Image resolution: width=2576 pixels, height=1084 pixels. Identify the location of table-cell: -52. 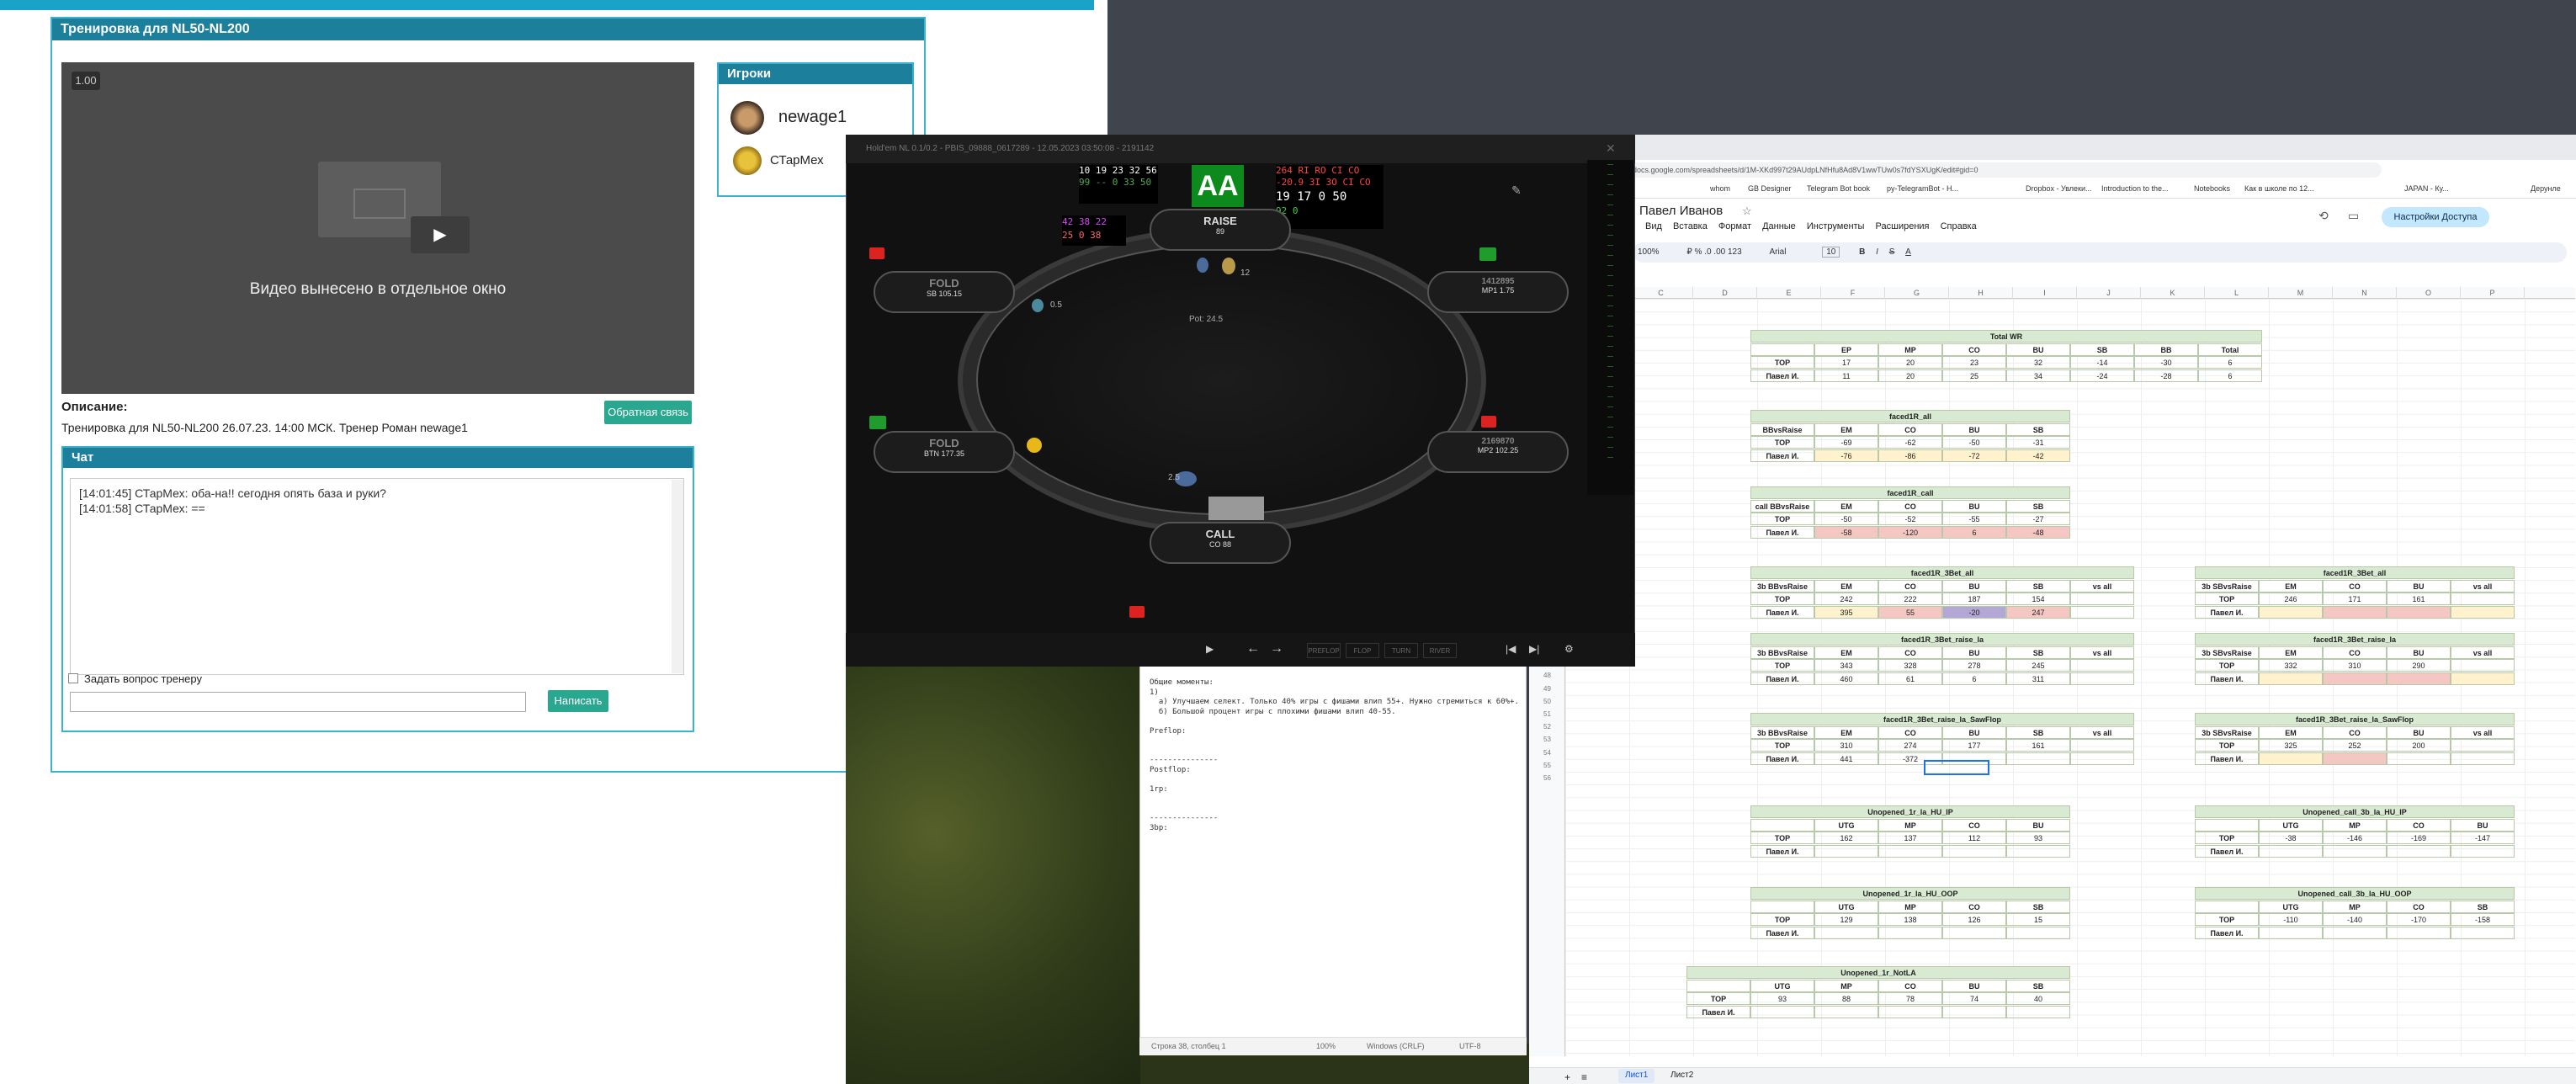
(1910, 519).